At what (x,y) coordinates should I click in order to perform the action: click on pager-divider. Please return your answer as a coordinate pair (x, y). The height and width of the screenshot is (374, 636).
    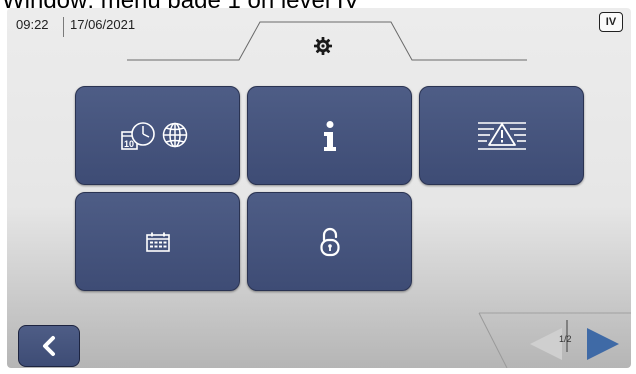
    Looking at the image, I should click on (567, 336).